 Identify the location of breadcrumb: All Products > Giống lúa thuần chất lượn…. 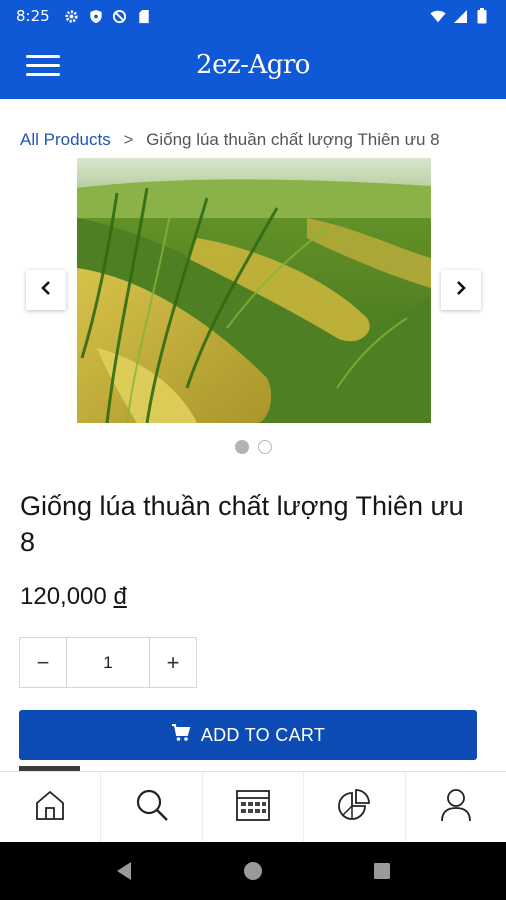
(230, 140).